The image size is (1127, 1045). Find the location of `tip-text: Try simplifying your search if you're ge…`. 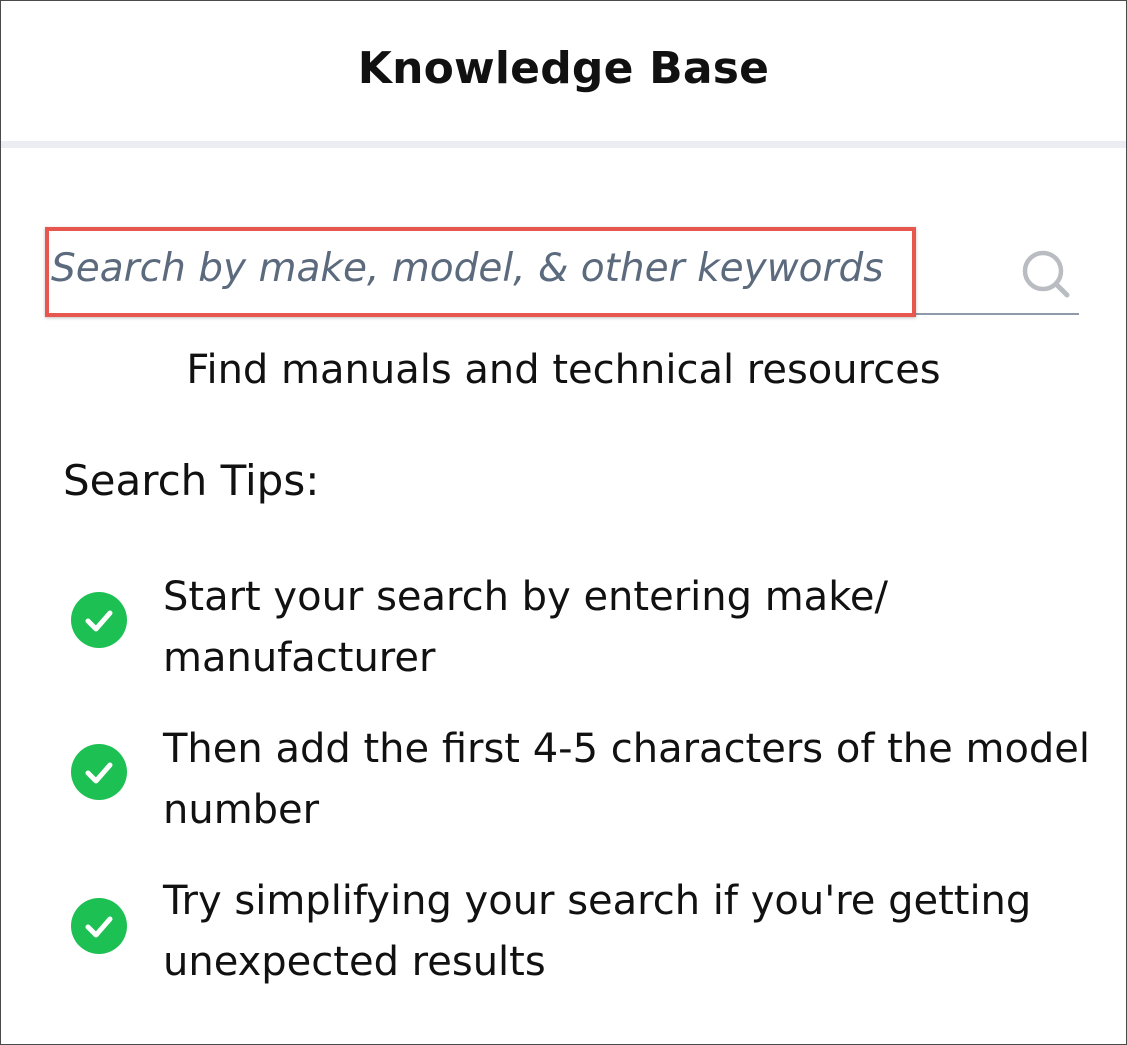

tip-text: Try simplifying your search if you're ge… is located at coordinates (597, 931).